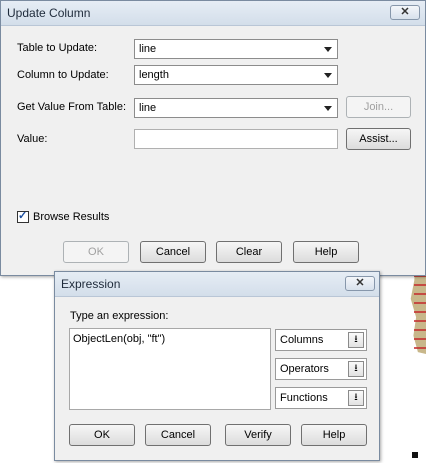 This screenshot has height=463, width=426. What do you see at coordinates (217, 284) in the screenshot?
I see `expression-titlebar: Expression ✕` at bounding box center [217, 284].